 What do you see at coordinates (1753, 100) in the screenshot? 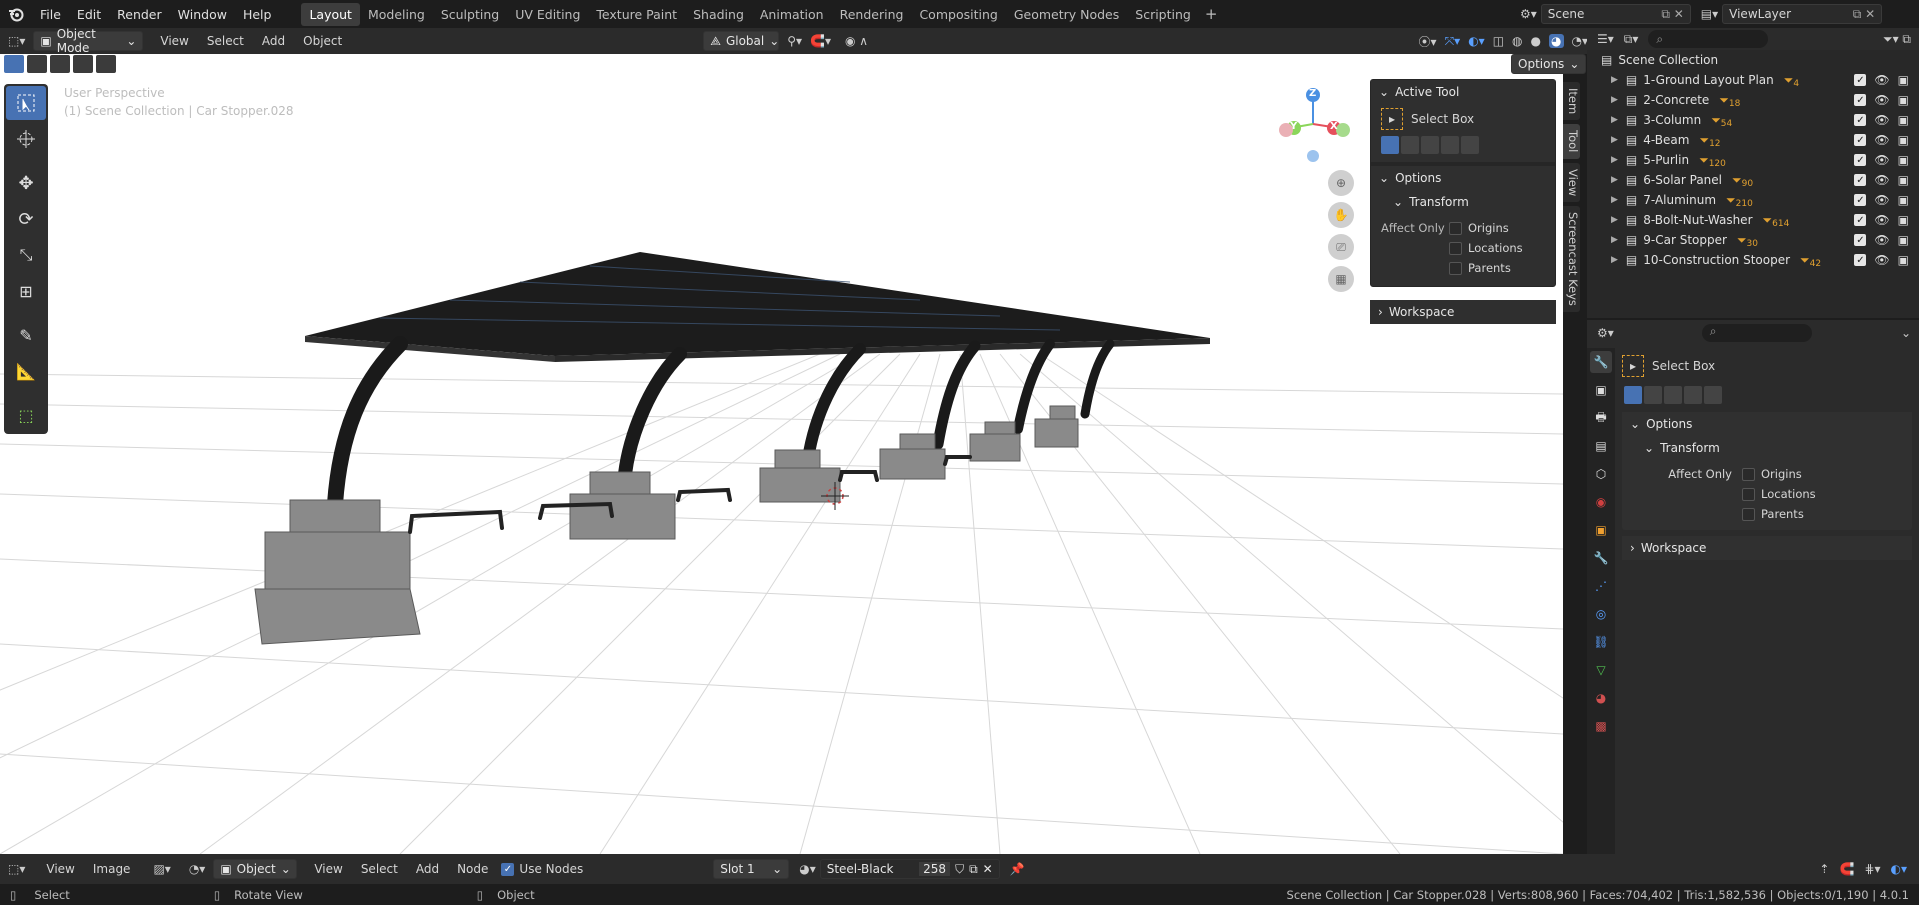
I see `outliner-collection-row: ▶ ▤ 2-Concrete ⏷ 18 ✓ 👁 ▣` at bounding box center [1753, 100].